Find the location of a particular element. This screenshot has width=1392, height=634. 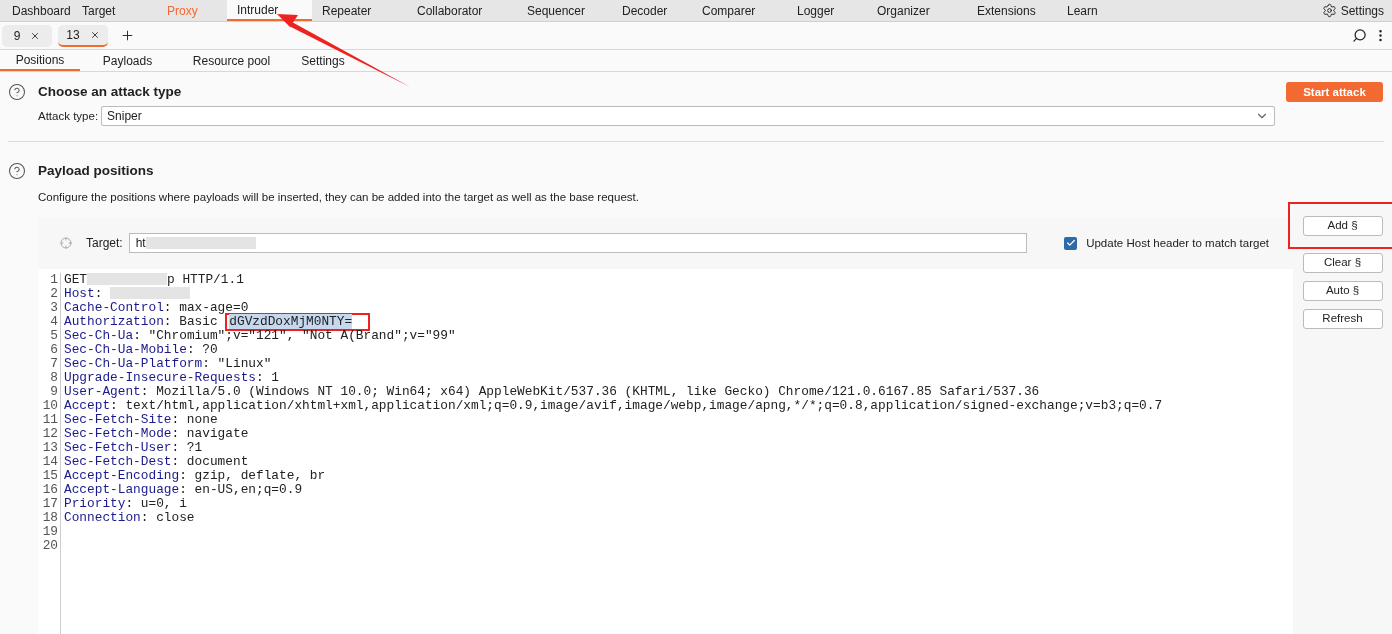

nav-tab: Repeater is located at coordinates (359, 10).